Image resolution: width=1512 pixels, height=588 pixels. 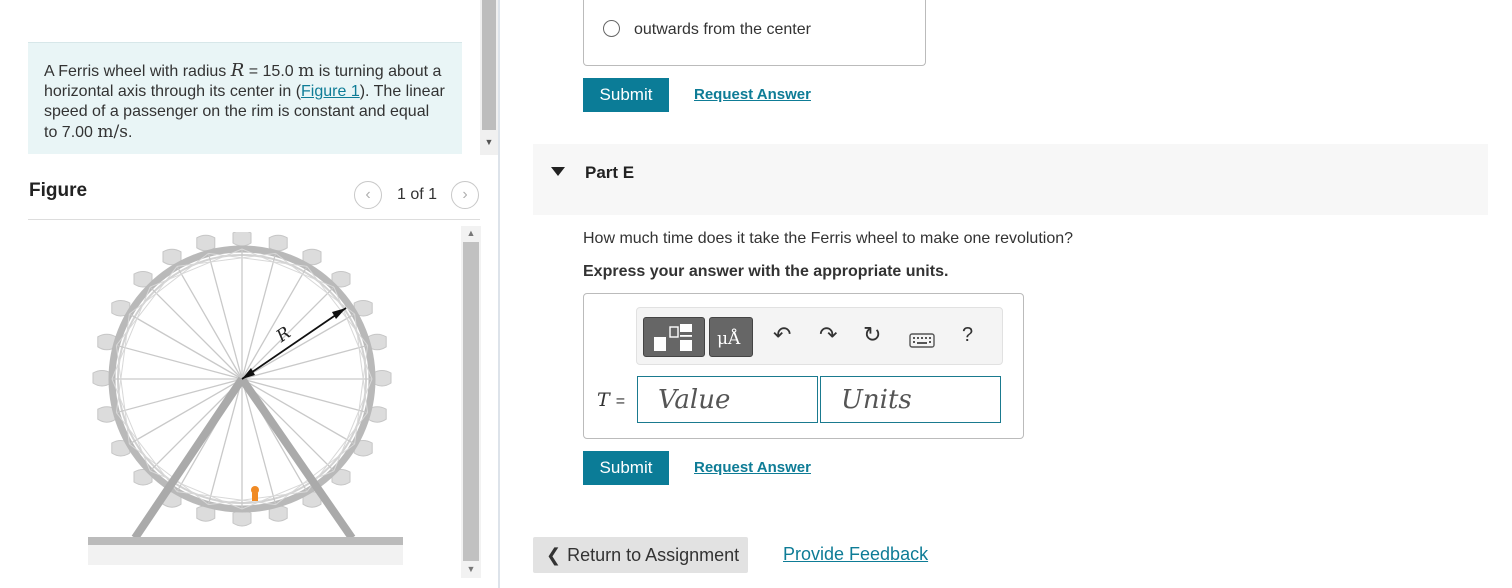 I want to click on radio-outwards, so click(x=611, y=28).